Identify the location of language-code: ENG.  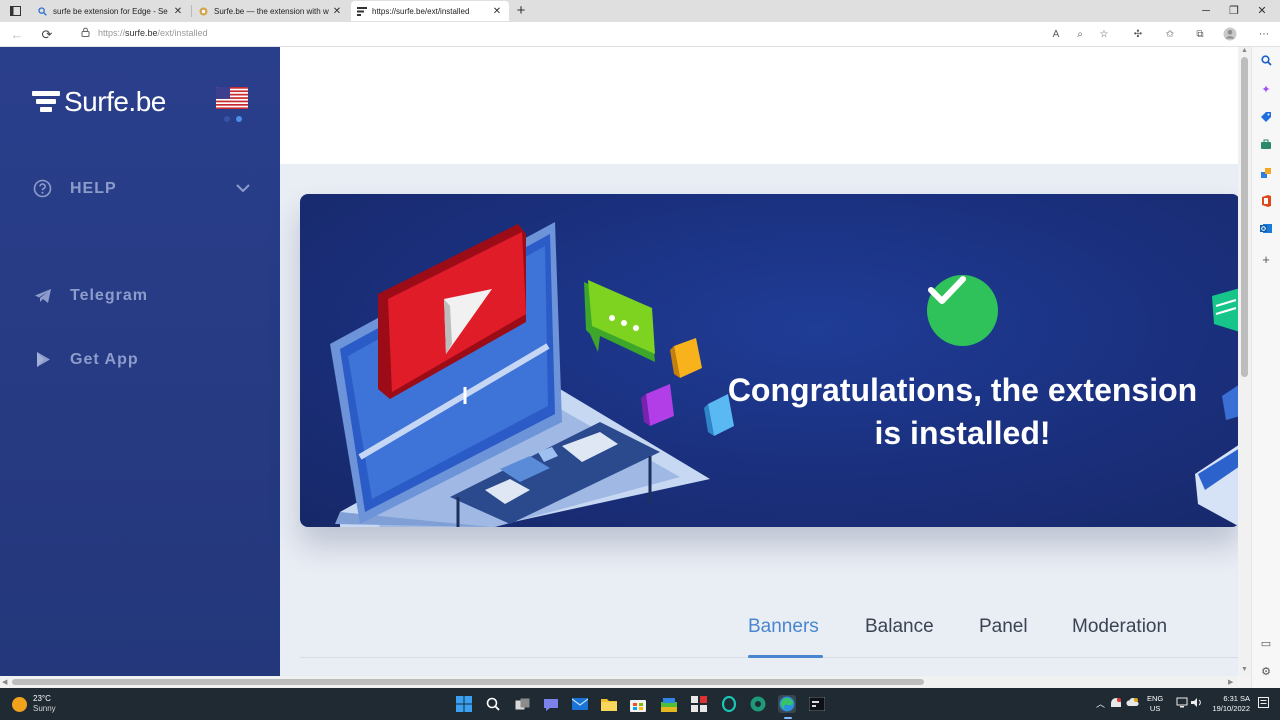
(1155, 698).